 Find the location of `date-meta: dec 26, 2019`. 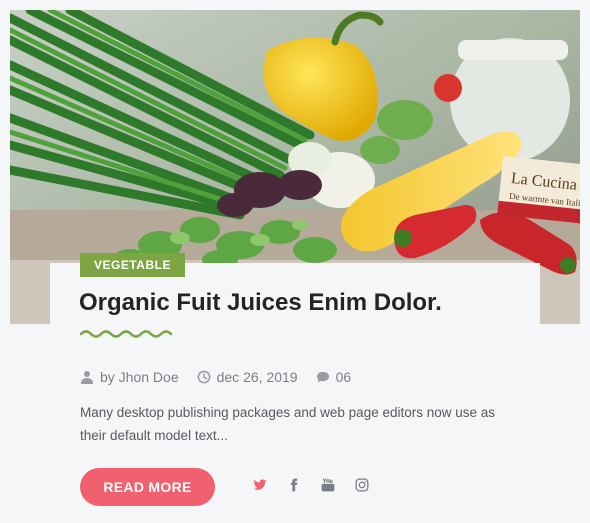

date-meta: dec 26, 2019 is located at coordinates (247, 377).